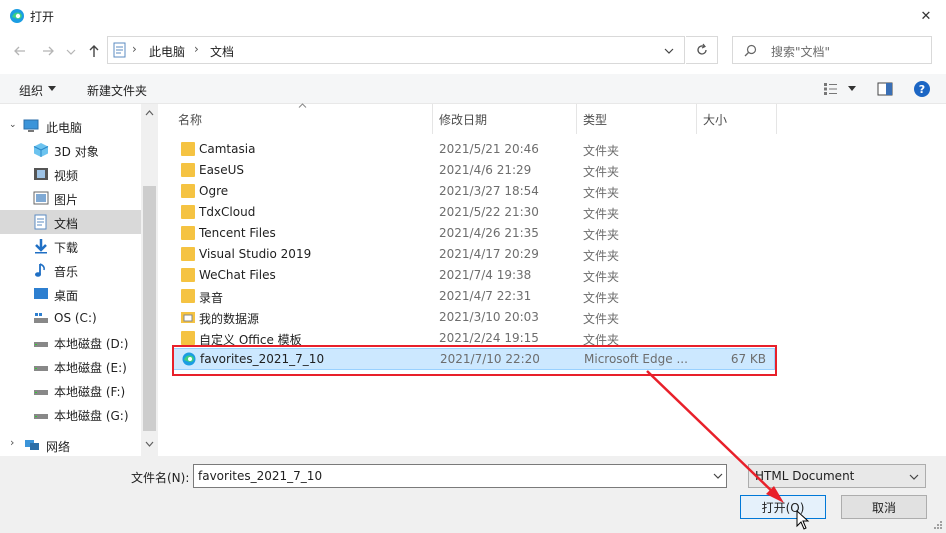 Image resolution: width=946 pixels, height=533 pixels. Describe the element at coordinates (473, 212) in the screenshot. I see `file-row: TdxCloud 2021/5/22 21:30 文件夹` at that location.